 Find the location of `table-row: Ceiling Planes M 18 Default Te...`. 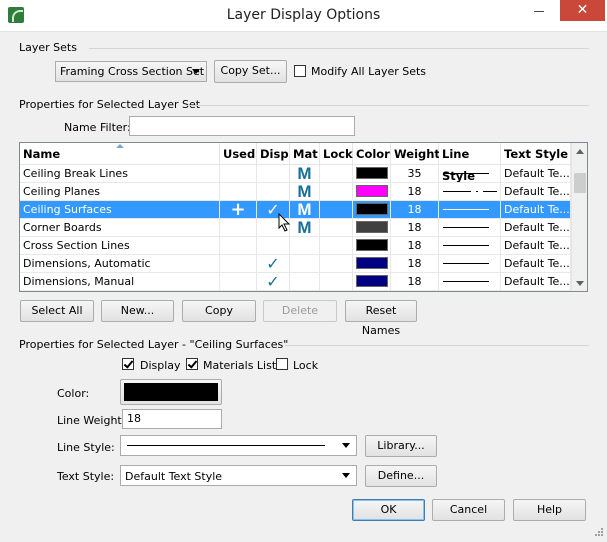

table-row: Ceiling Planes M 18 Default Te... is located at coordinates (295, 192).